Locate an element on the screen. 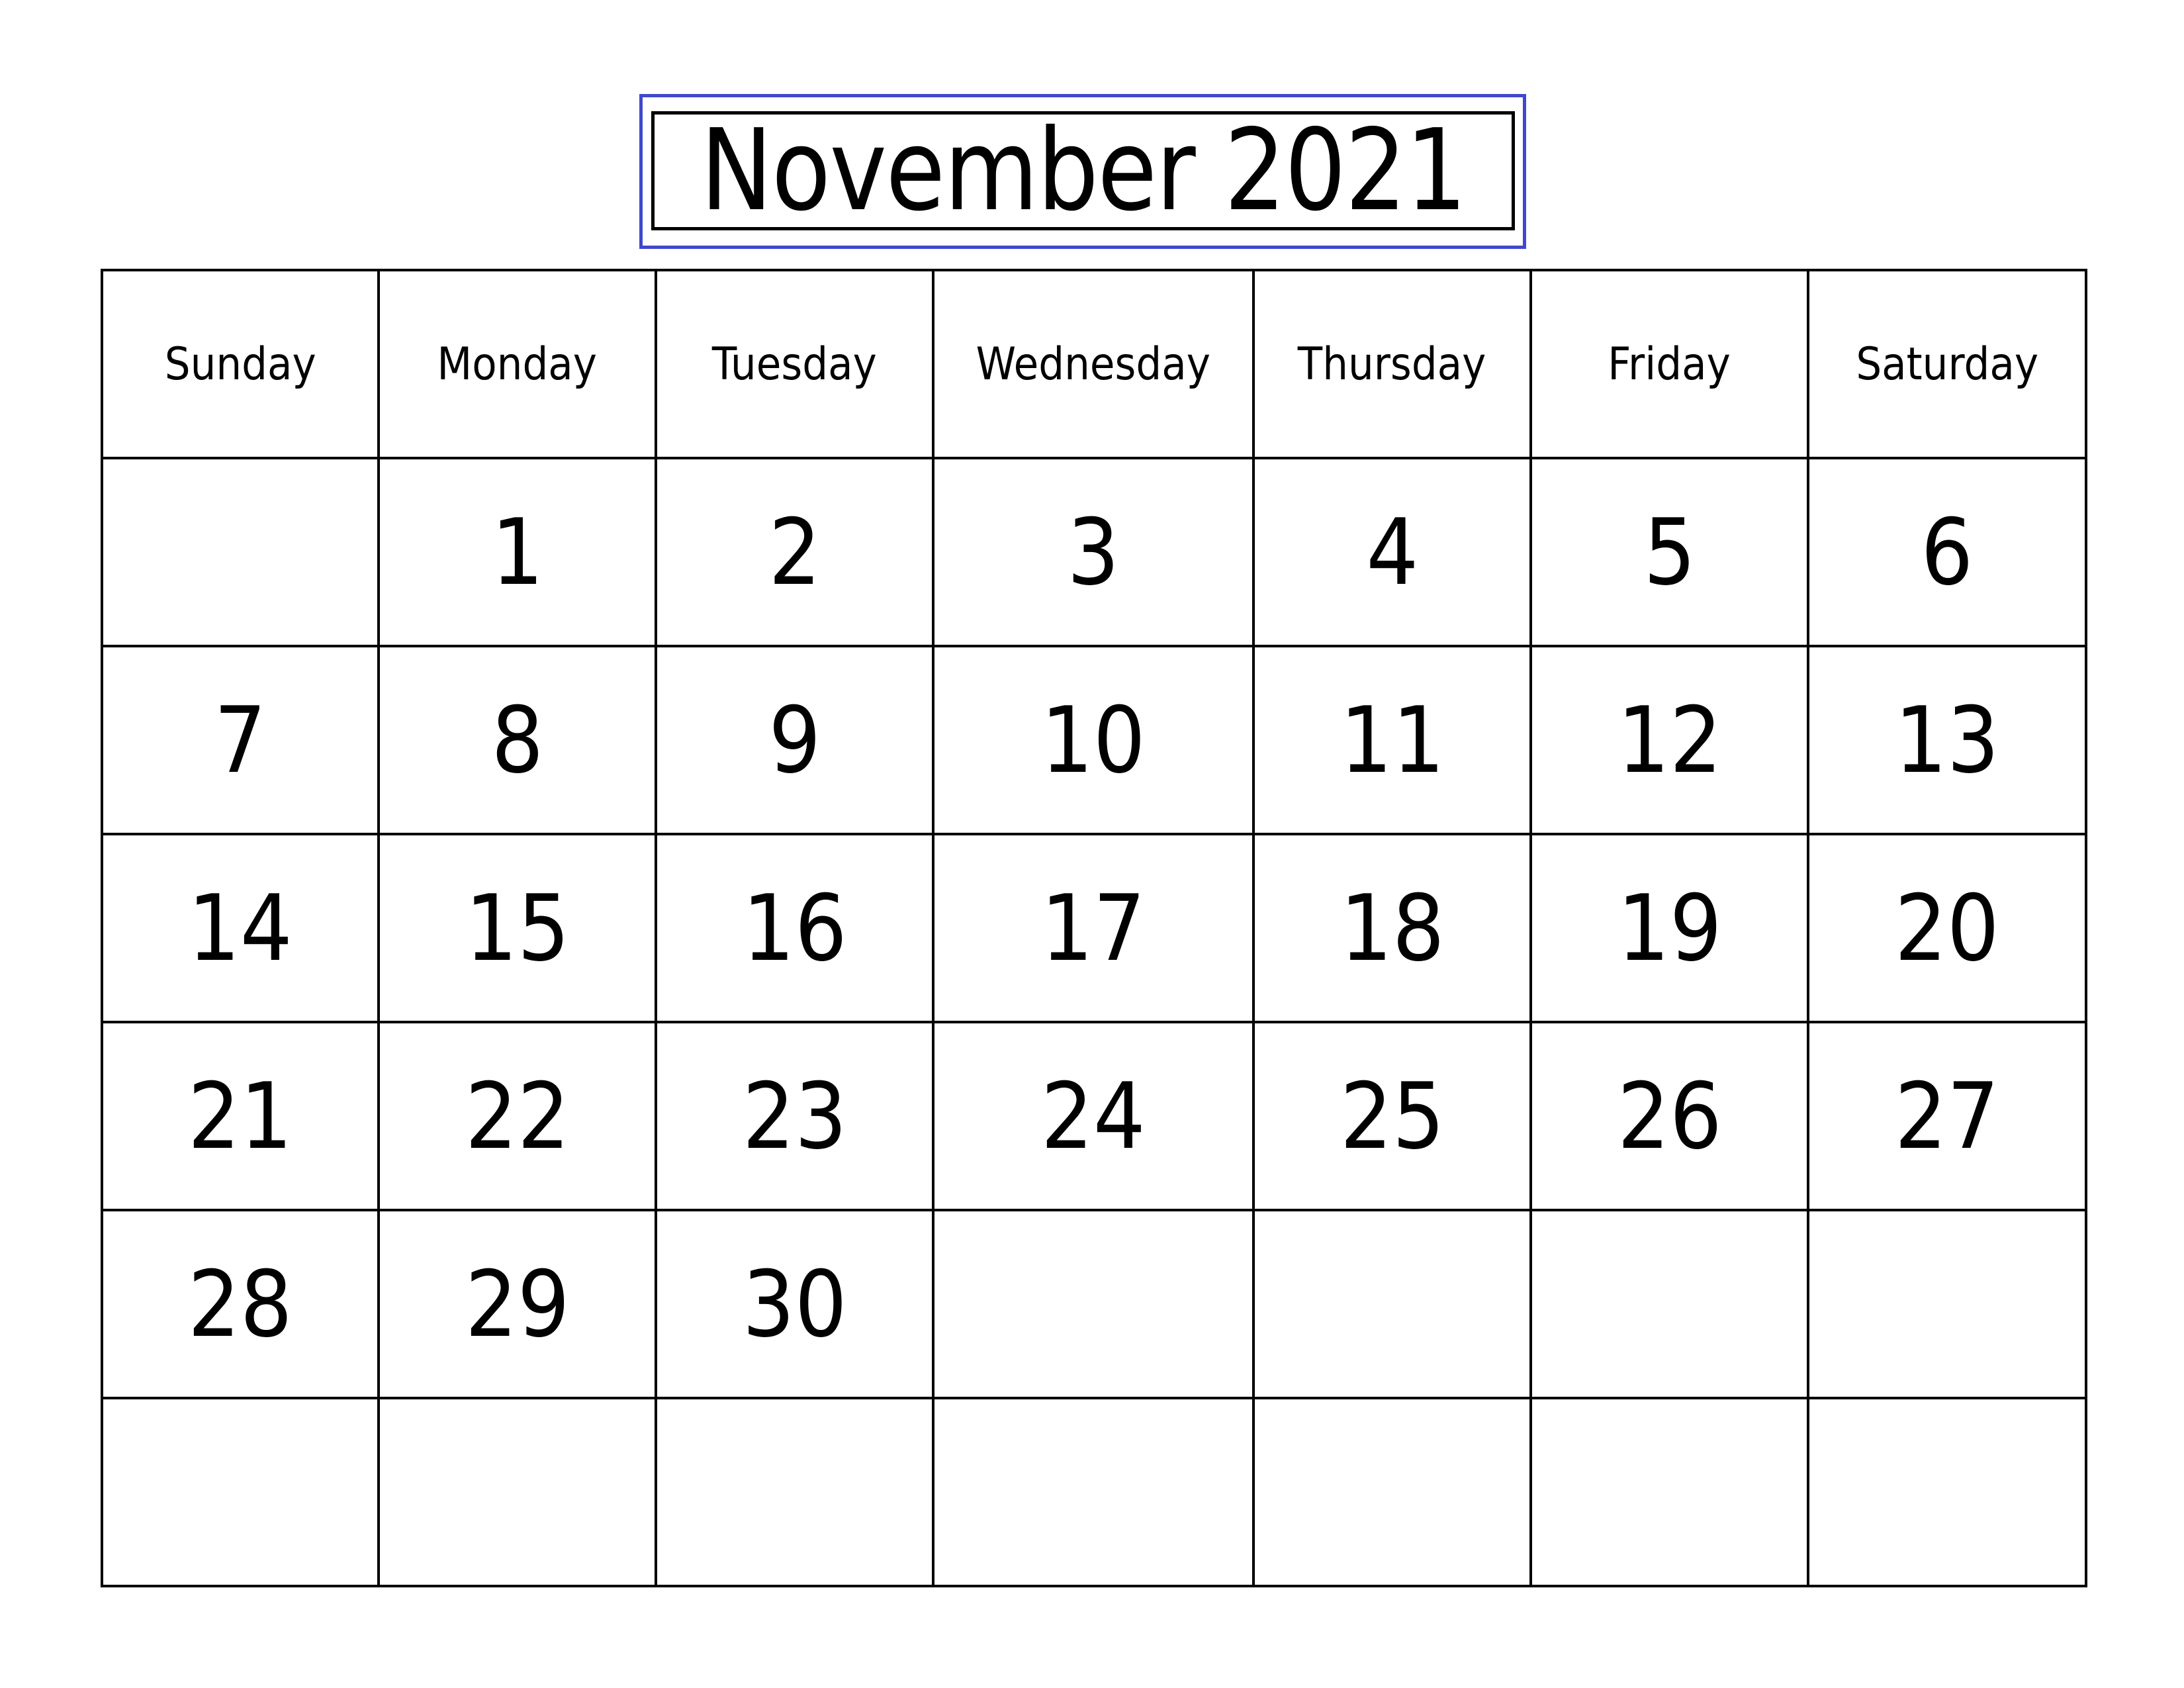  day-number: 6 is located at coordinates (1948, 552).